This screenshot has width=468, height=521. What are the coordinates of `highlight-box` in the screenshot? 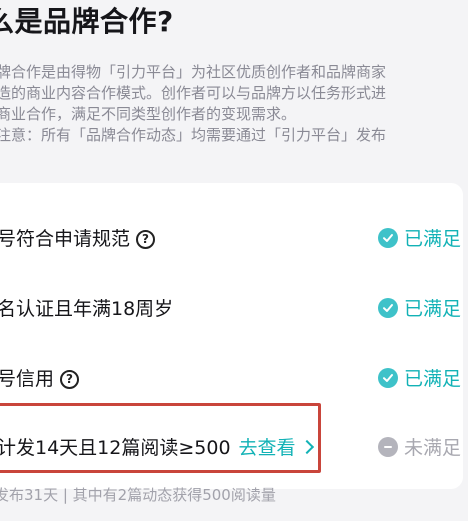 It's located at (160, 438).